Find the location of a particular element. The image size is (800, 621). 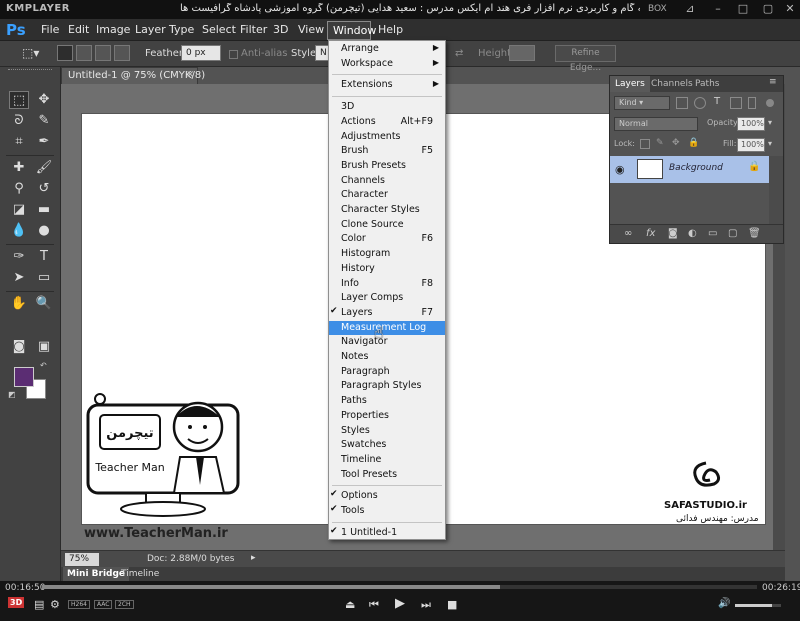

menu-item-channels: Channels is located at coordinates (387, 181).